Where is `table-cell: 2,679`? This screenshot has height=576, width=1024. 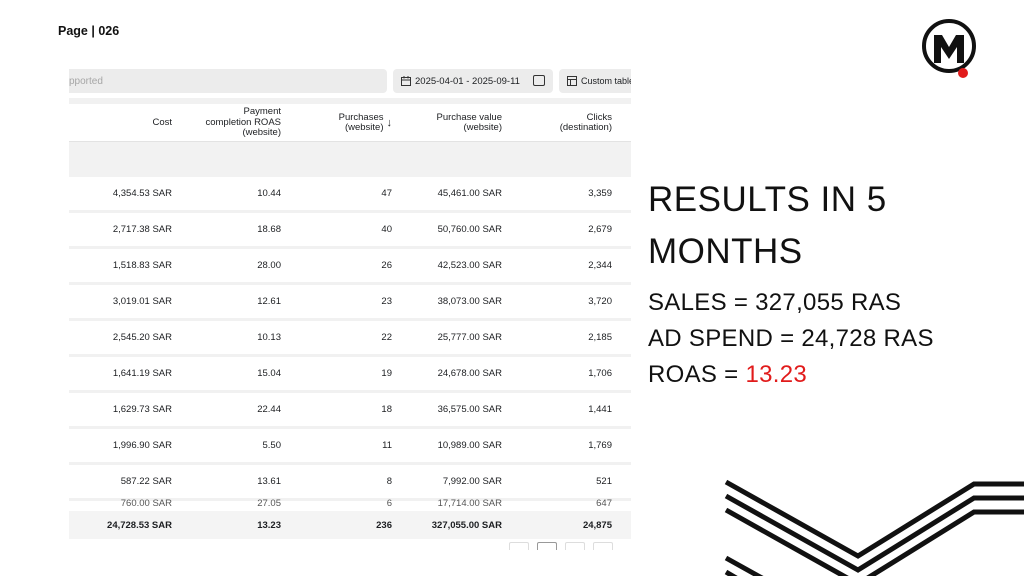
table-cell: 2,679 is located at coordinates (600, 229).